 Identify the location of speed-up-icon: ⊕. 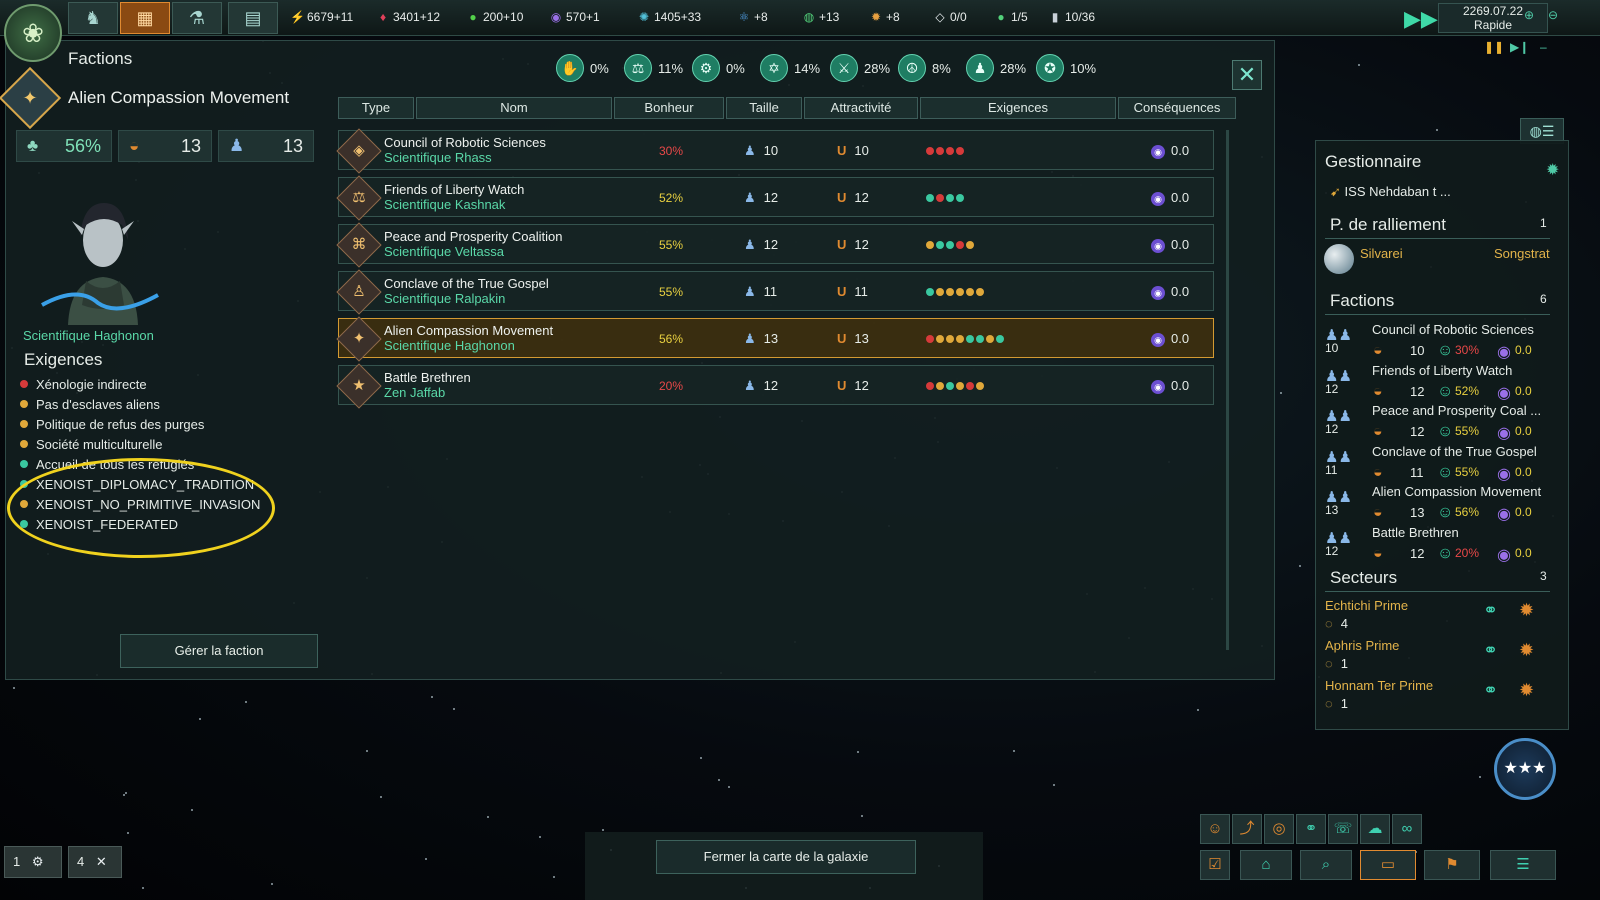
(1529, 15).